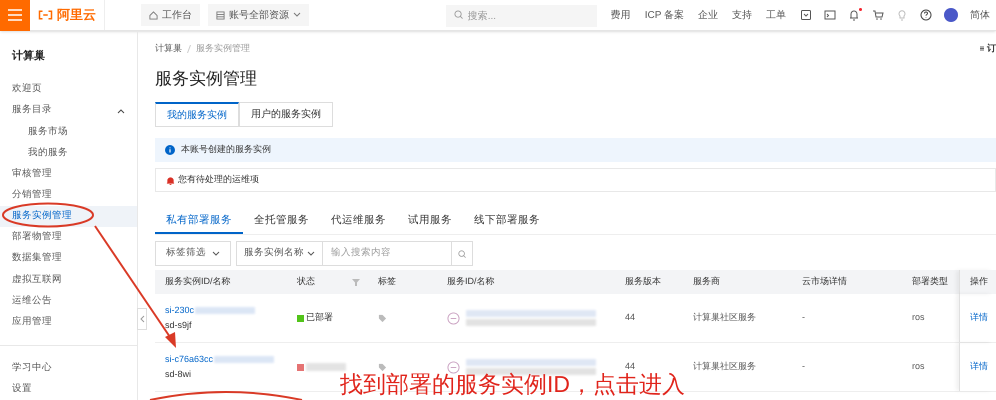  I want to click on nav-link: 支持, so click(742, 15).